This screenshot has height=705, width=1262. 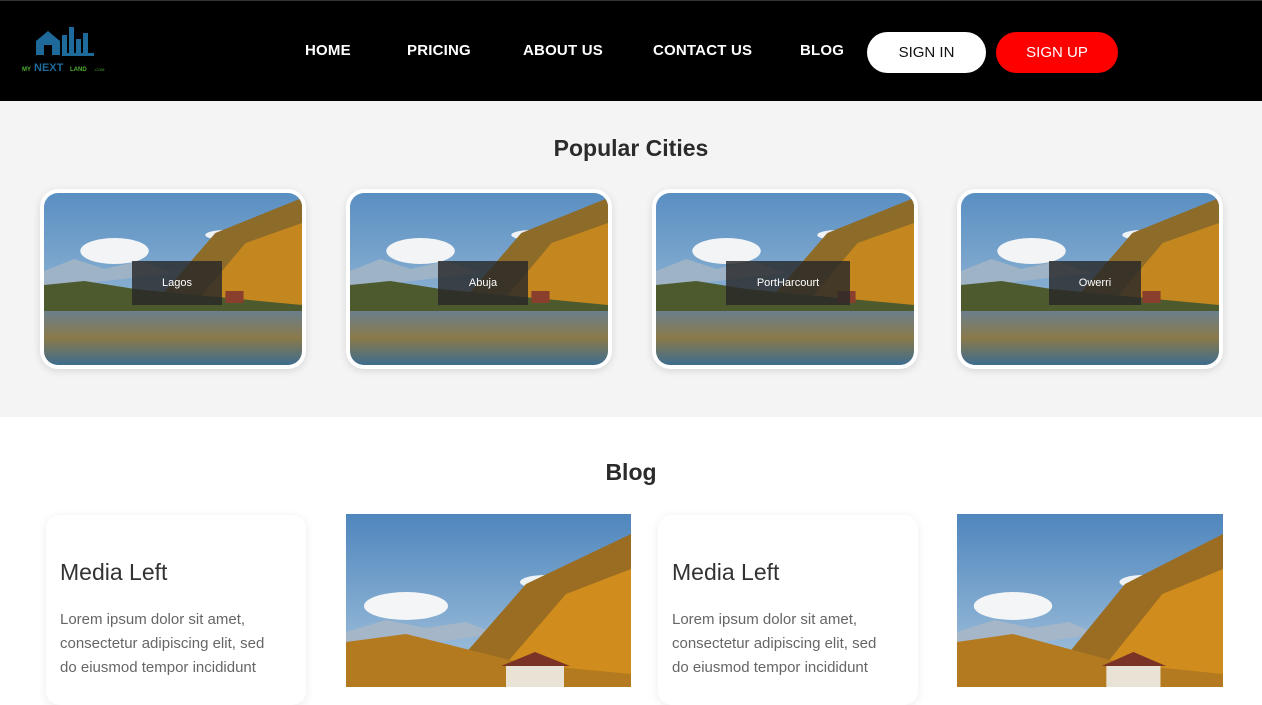 What do you see at coordinates (1095, 283) in the screenshot?
I see `city-name-label: Owerri` at bounding box center [1095, 283].